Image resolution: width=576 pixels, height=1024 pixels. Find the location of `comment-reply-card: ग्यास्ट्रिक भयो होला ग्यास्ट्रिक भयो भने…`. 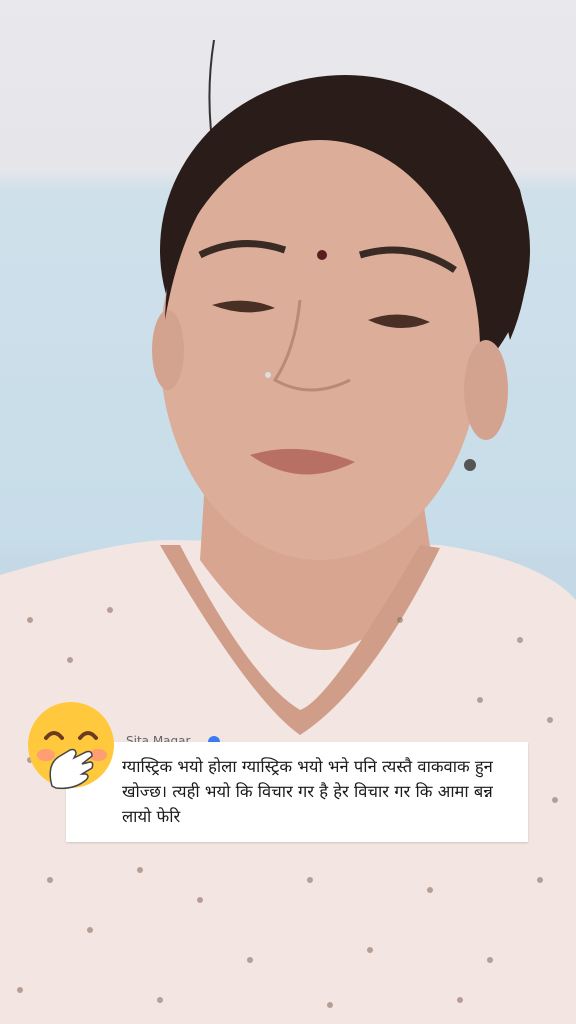

comment-reply-card: ग्यास्ट्रिक भयो होला ग्यास्ट्रिक भयो भने… is located at coordinates (297, 792).